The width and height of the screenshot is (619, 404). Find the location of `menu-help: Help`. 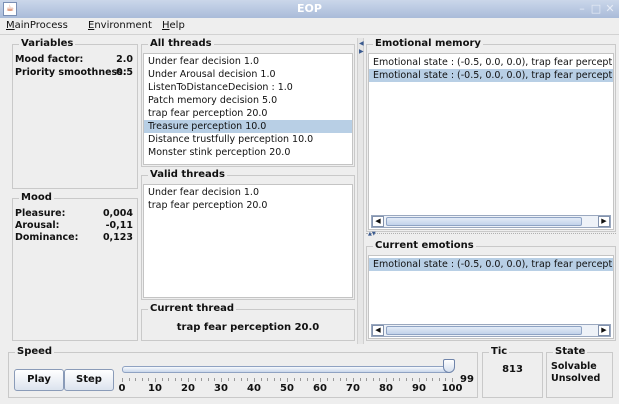

menu-help: Help is located at coordinates (173, 25).